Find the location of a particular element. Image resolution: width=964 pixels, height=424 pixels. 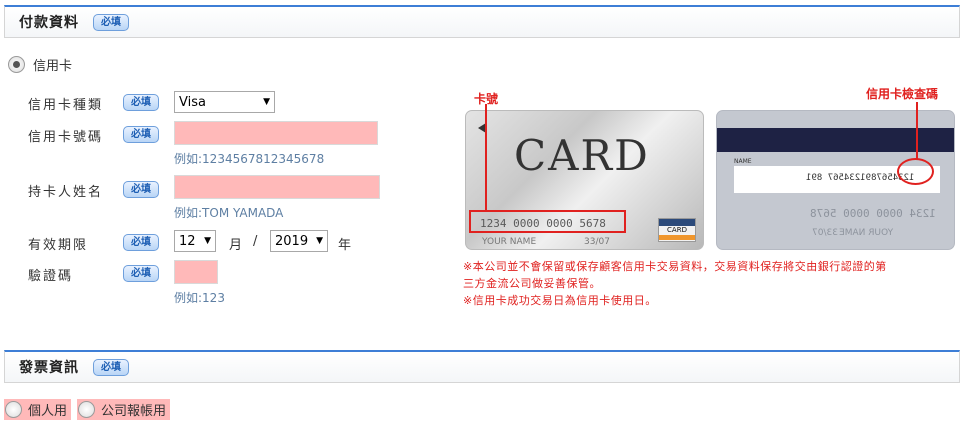

invoice-options: 個人用 公司報帳用 is located at coordinates (87, 409).